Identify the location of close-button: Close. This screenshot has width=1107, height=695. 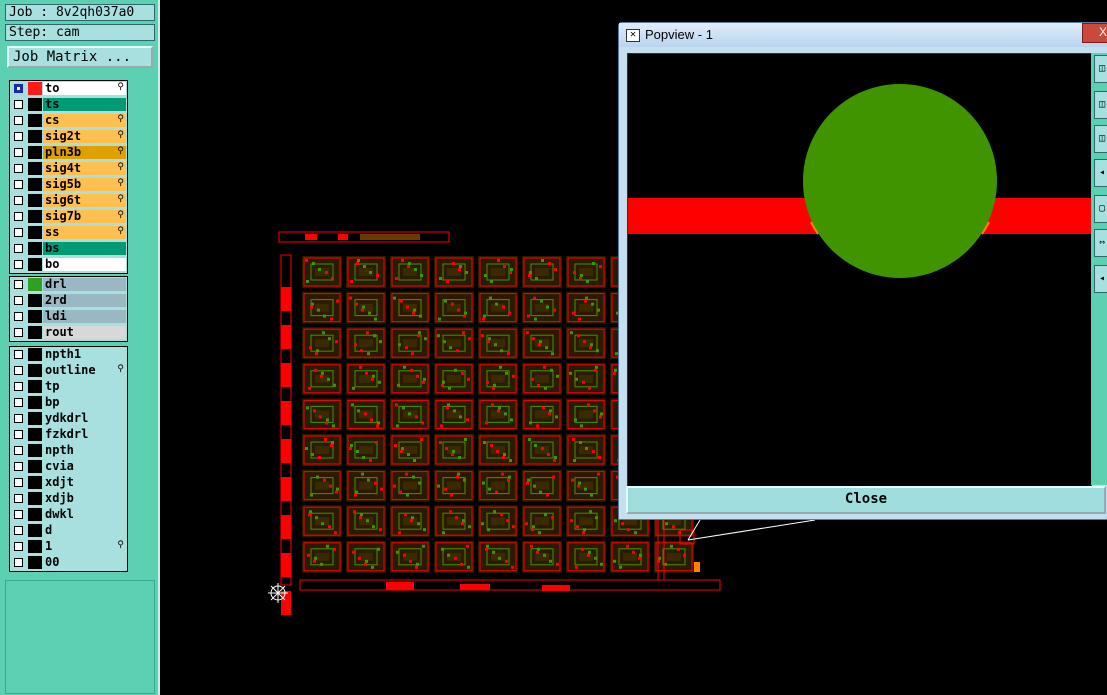
(866, 500).